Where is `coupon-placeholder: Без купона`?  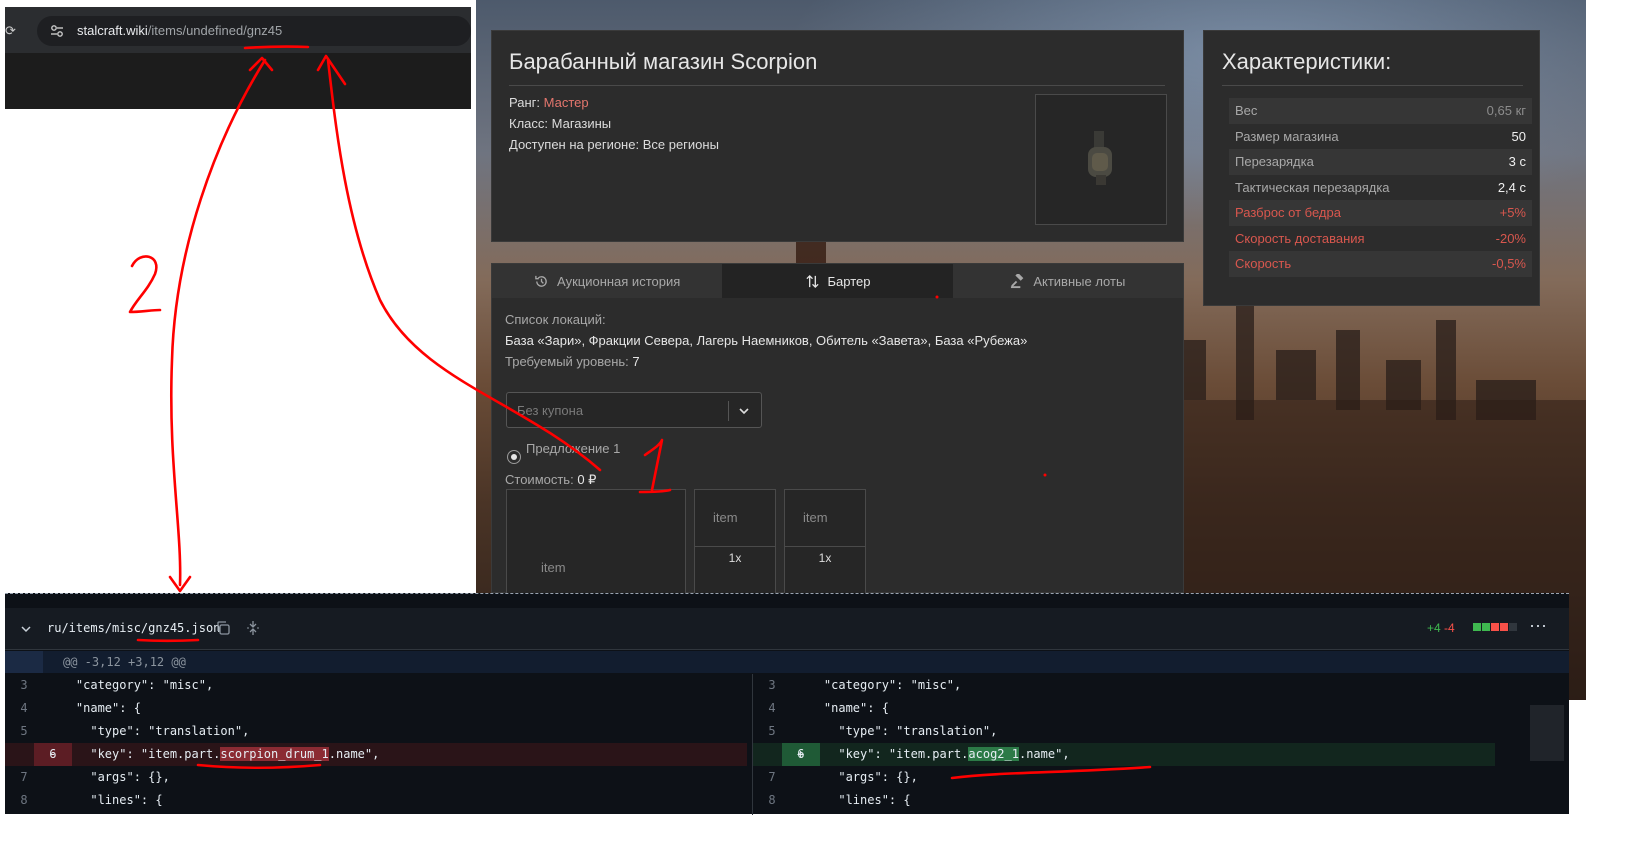 coupon-placeholder: Без купона is located at coordinates (550, 410).